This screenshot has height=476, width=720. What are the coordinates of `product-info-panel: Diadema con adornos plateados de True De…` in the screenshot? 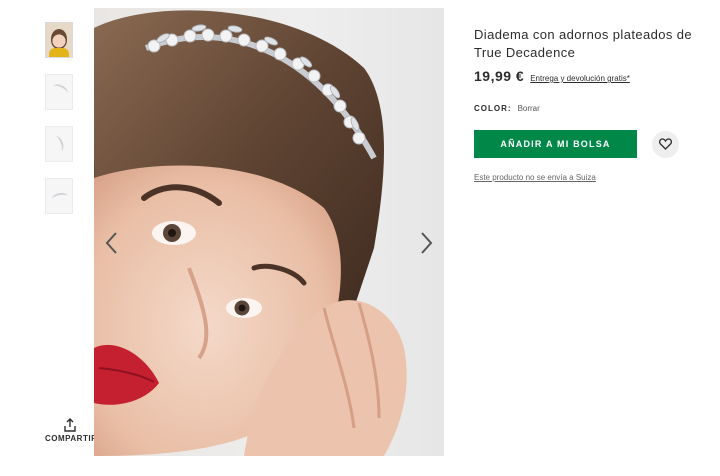 It's located at (589, 91).